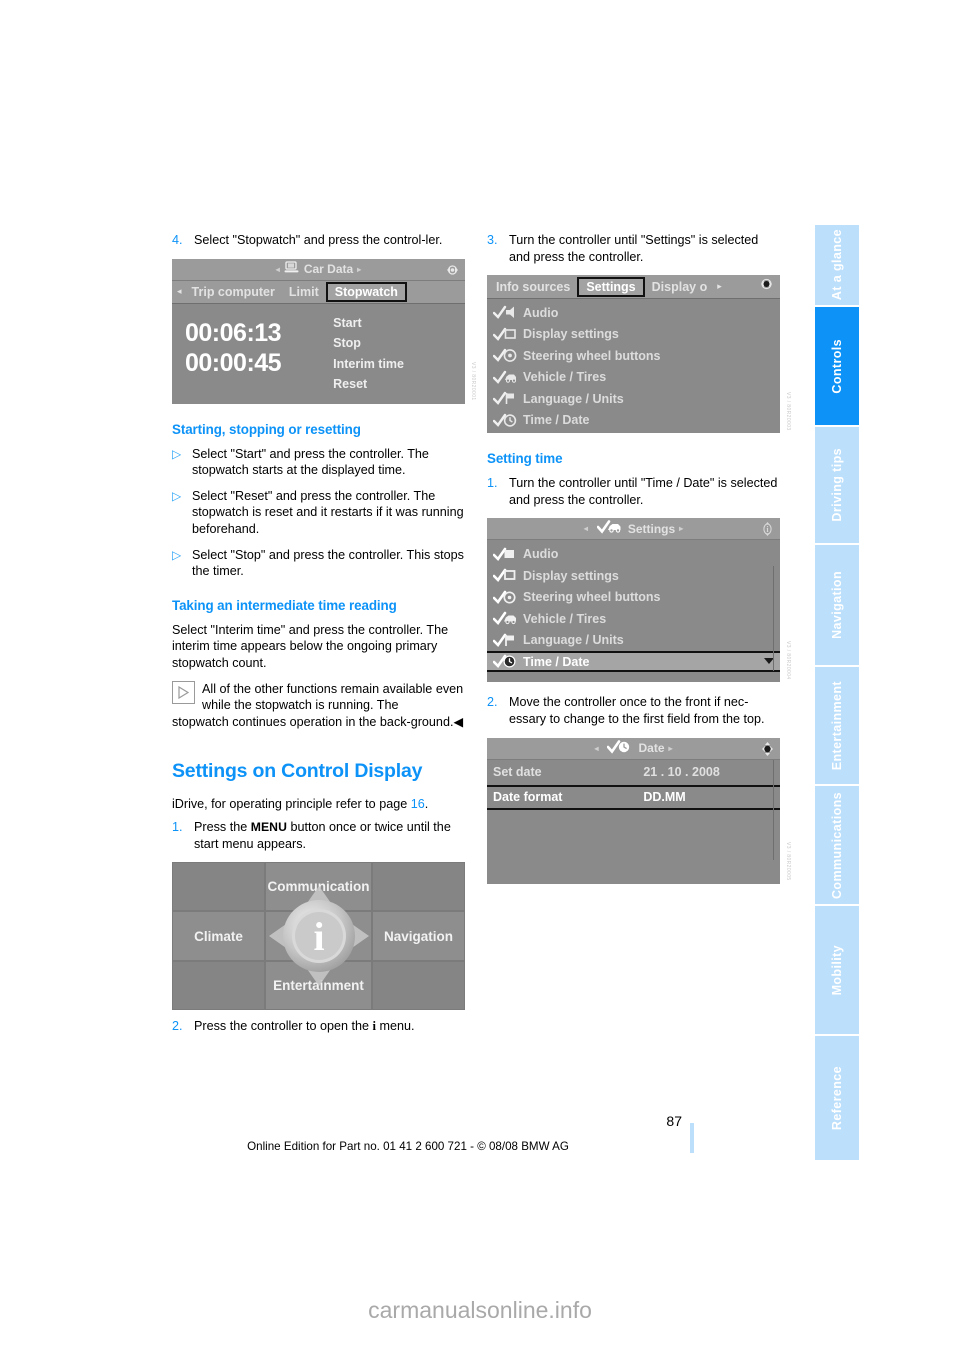 The height and width of the screenshot is (1358, 960). I want to click on sidebar-tab-controls: Controls, so click(837, 366).